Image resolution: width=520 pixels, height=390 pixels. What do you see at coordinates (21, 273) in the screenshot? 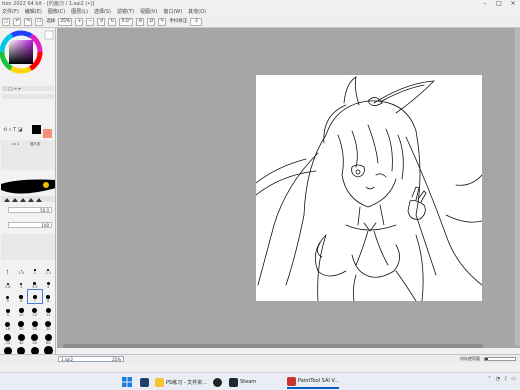
I see `brush-size-label: 1.5` at bounding box center [21, 273].